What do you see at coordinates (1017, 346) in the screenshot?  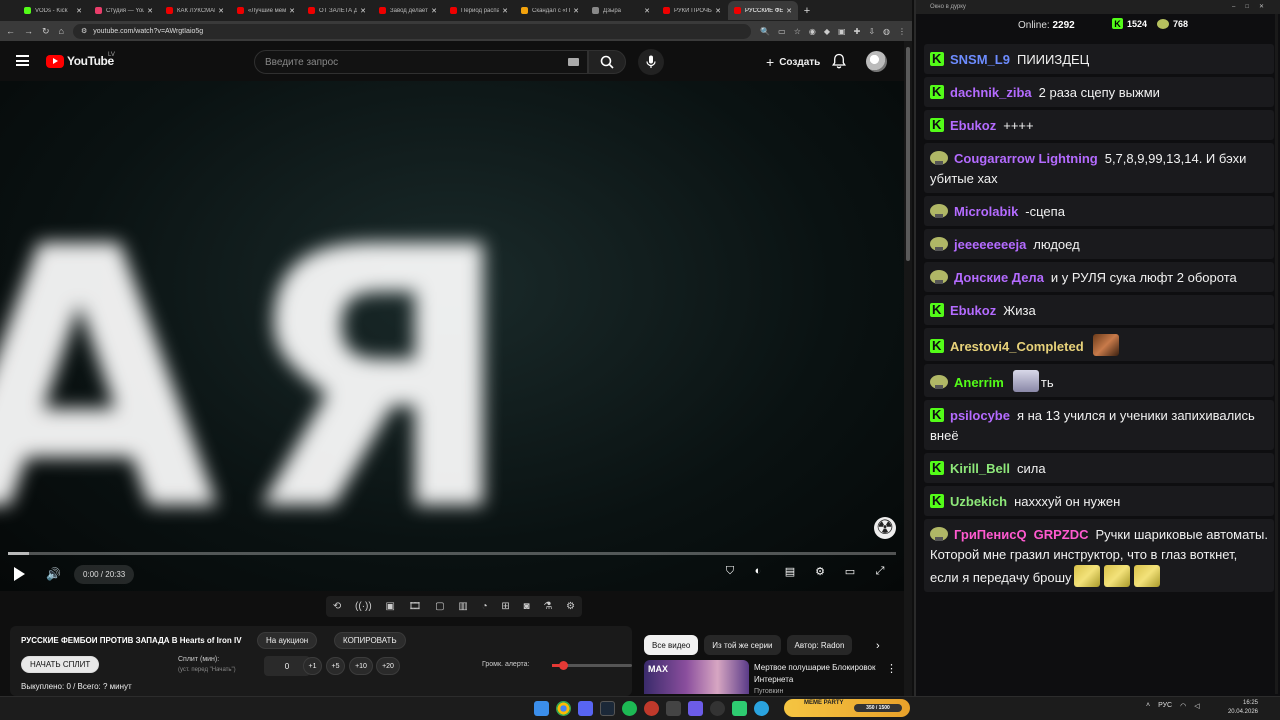 I see `chat-username: Arestovi4_Completed` at bounding box center [1017, 346].